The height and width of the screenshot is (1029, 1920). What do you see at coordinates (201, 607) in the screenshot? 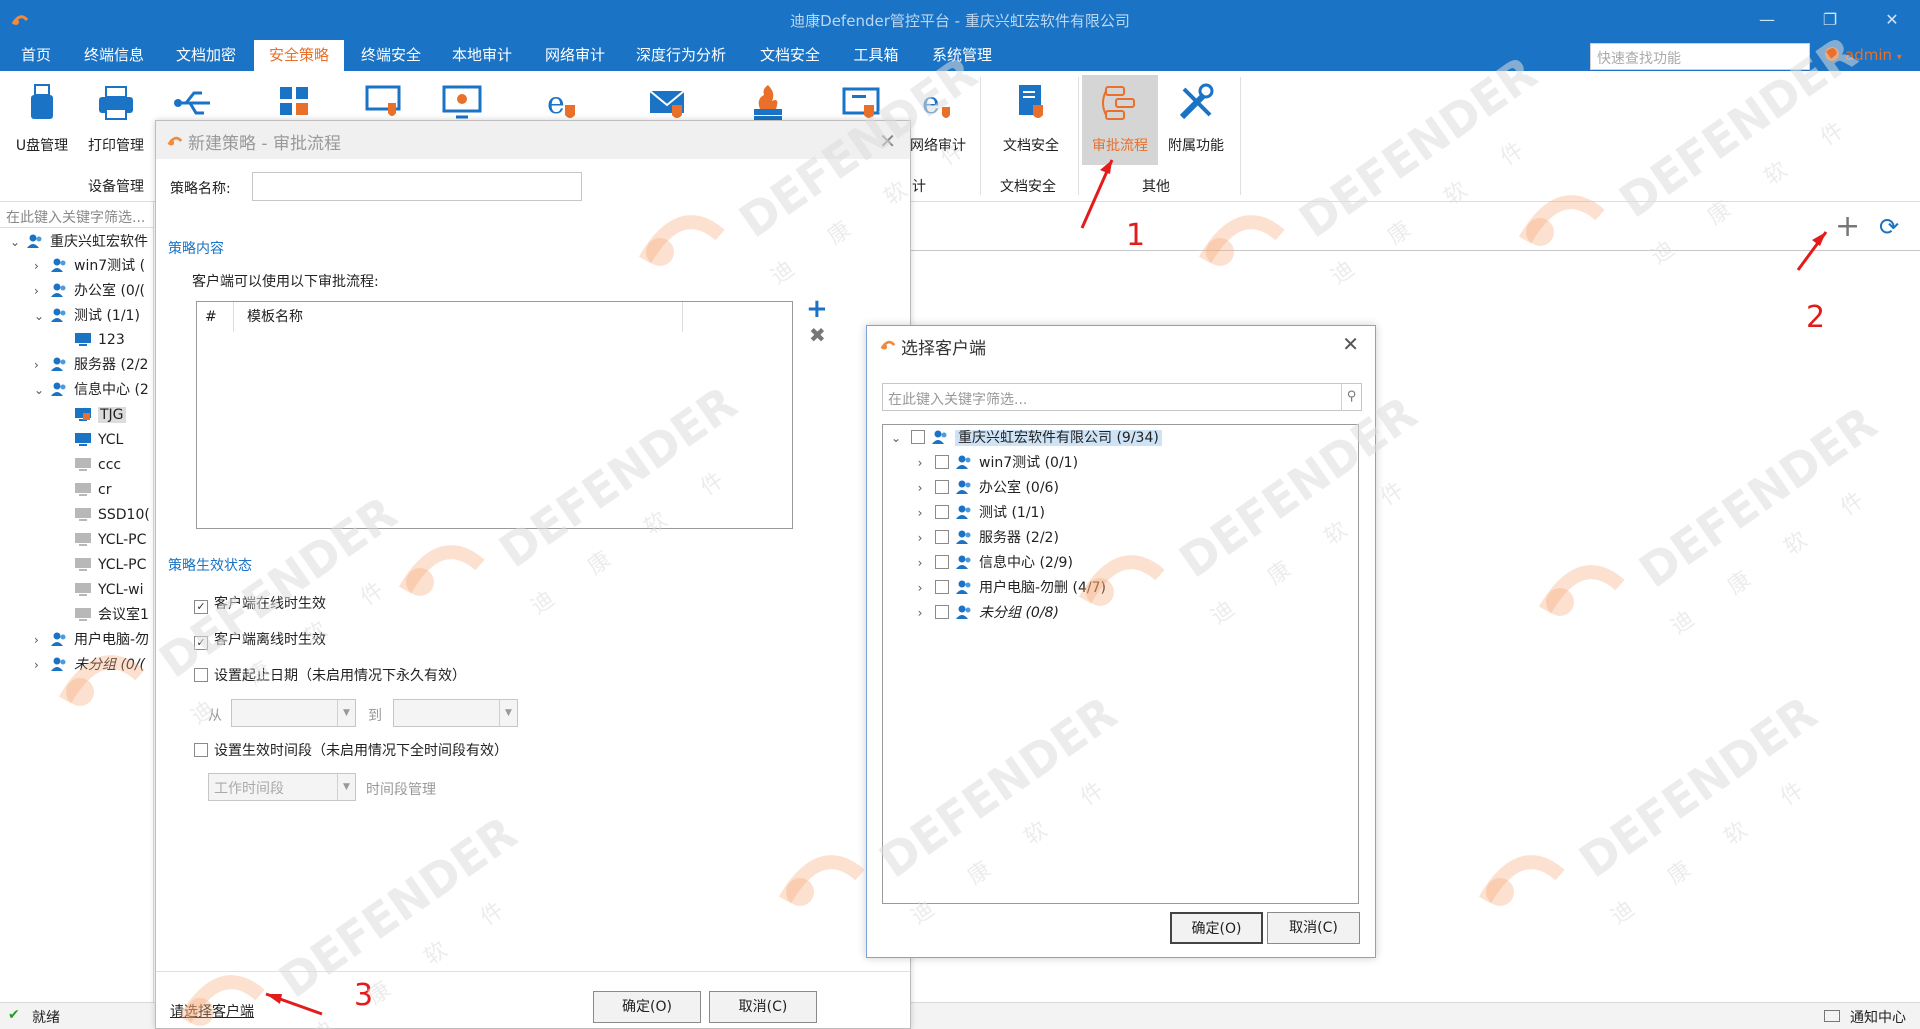
I see `online-checkbox: ✓` at bounding box center [201, 607].